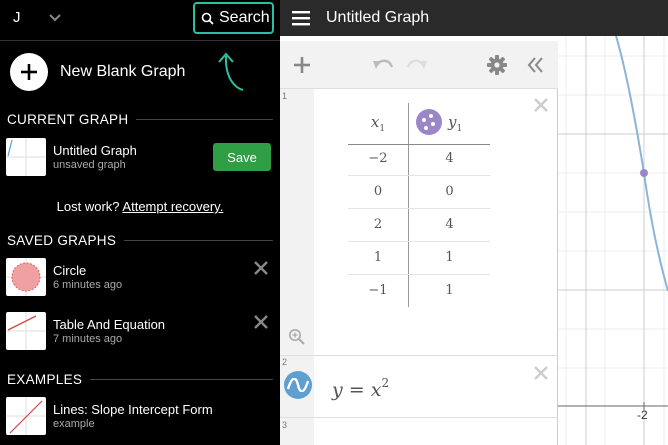  What do you see at coordinates (70, 270) in the screenshot?
I see `saved-graph-name: Circle` at bounding box center [70, 270].